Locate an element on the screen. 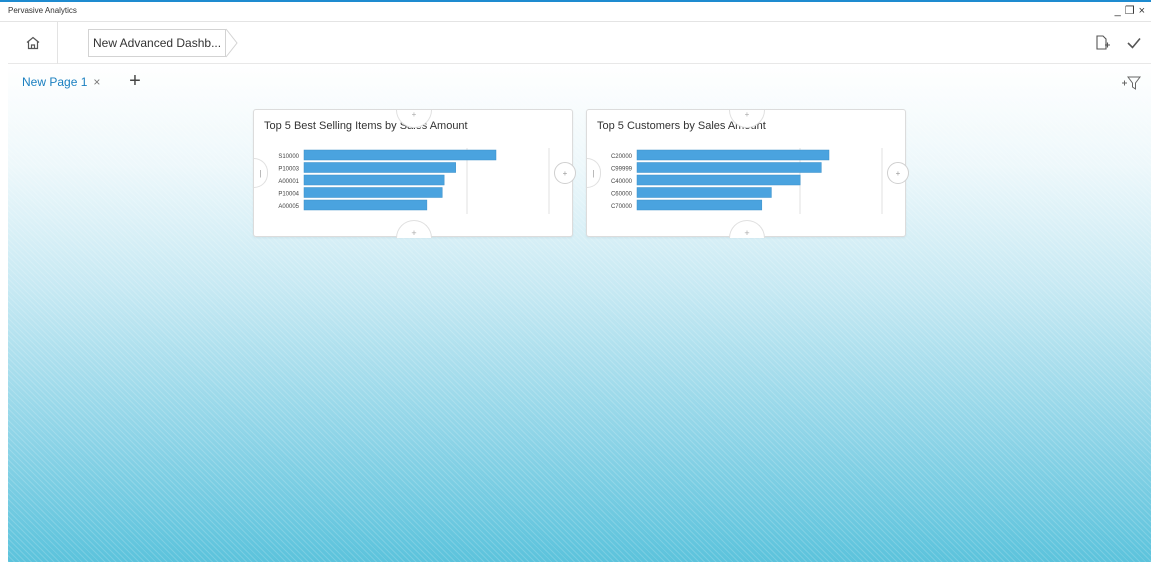 This screenshot has width=1151, height=562. category-label: C20000 is located at coordinates (622, 157).